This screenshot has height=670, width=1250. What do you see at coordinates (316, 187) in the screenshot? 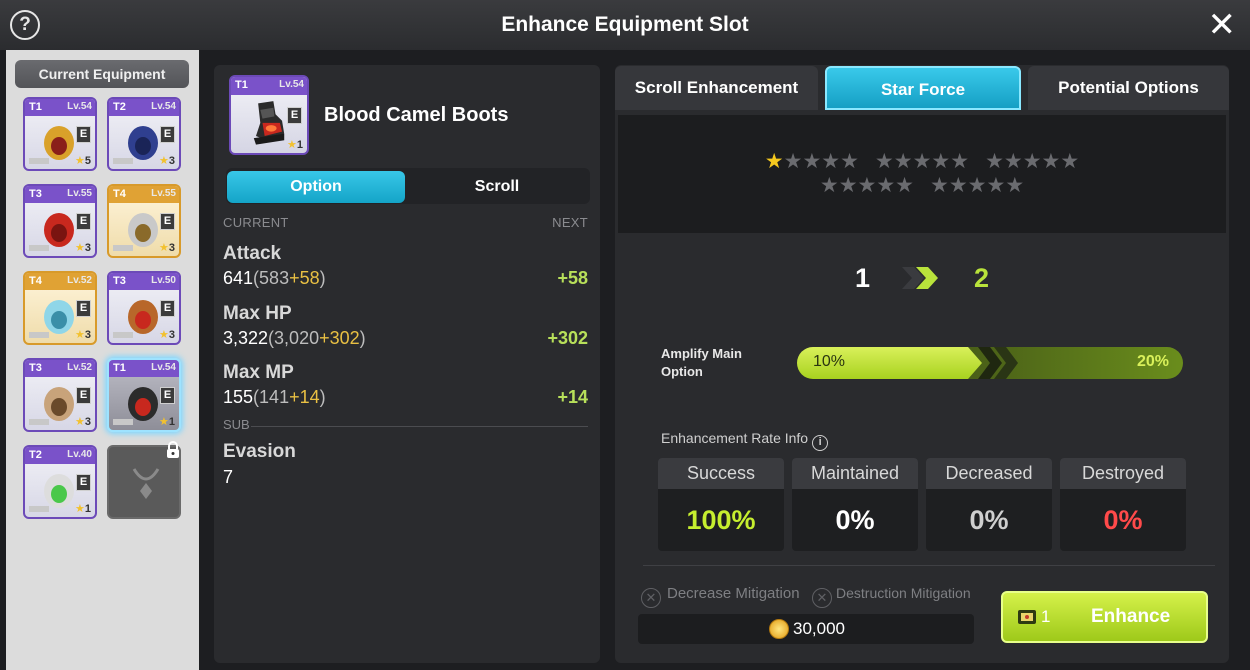
I see `tab-option: Option` at bounding box center [316, 187].